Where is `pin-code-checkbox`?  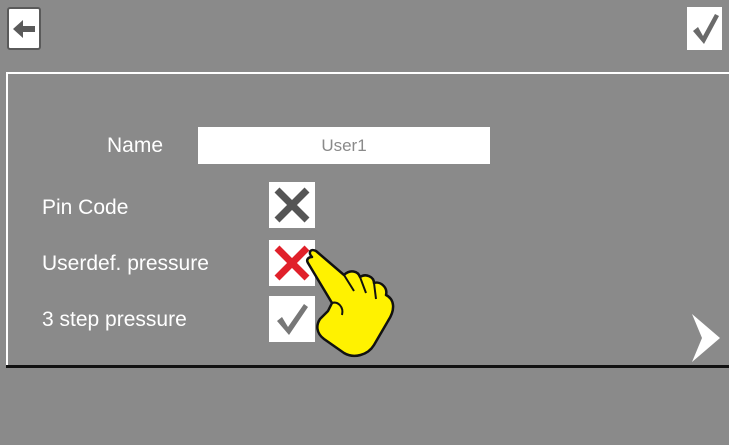 pin-code-checkbox is located at coordinates (292, 205).